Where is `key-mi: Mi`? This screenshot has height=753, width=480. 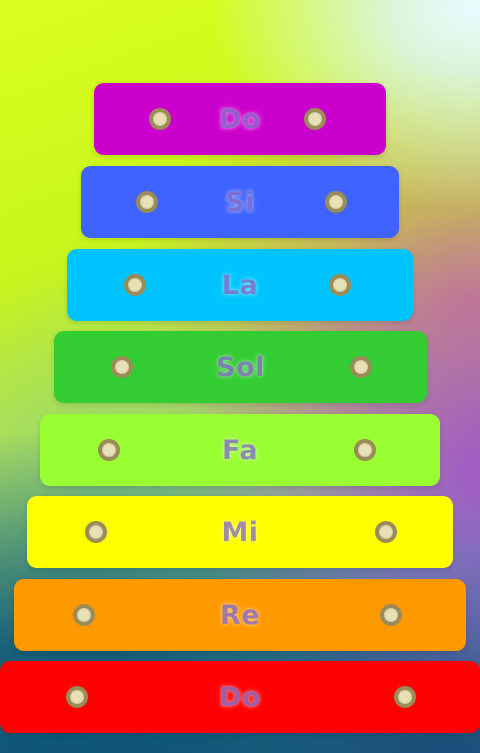 key-mi: Mi is located at coordinates (240, 532).